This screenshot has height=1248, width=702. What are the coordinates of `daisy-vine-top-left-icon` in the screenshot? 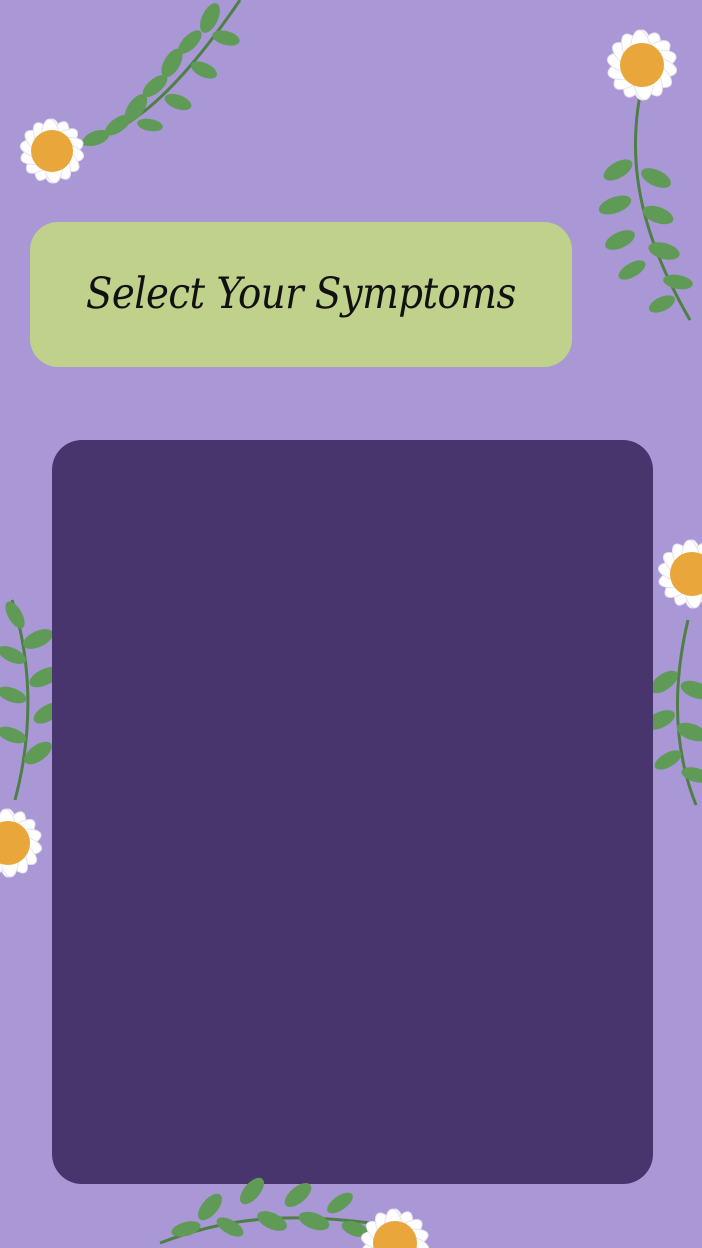 It's located at (130, 92).